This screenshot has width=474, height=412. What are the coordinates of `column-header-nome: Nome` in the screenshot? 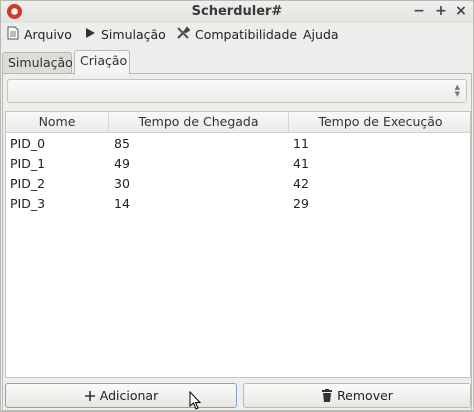 It's located at (57, 122).